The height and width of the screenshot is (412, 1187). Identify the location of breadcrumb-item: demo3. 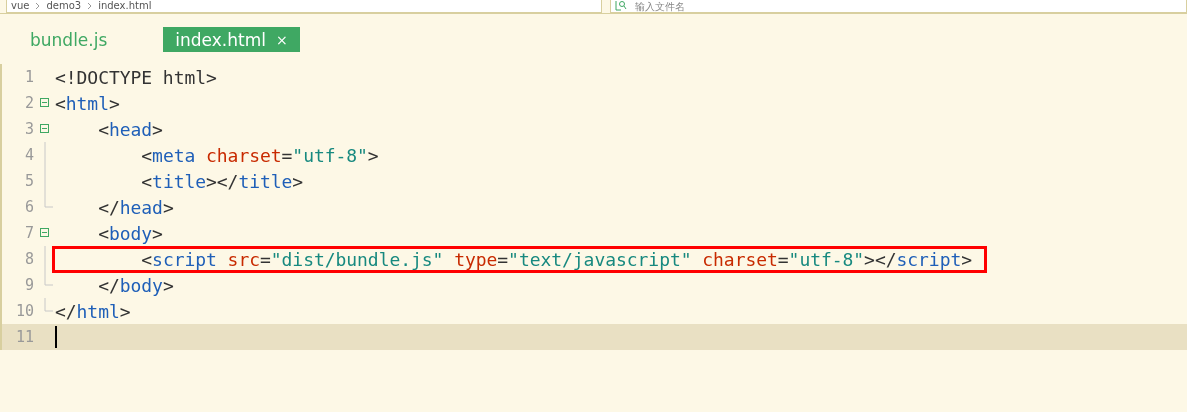
(64, 6).